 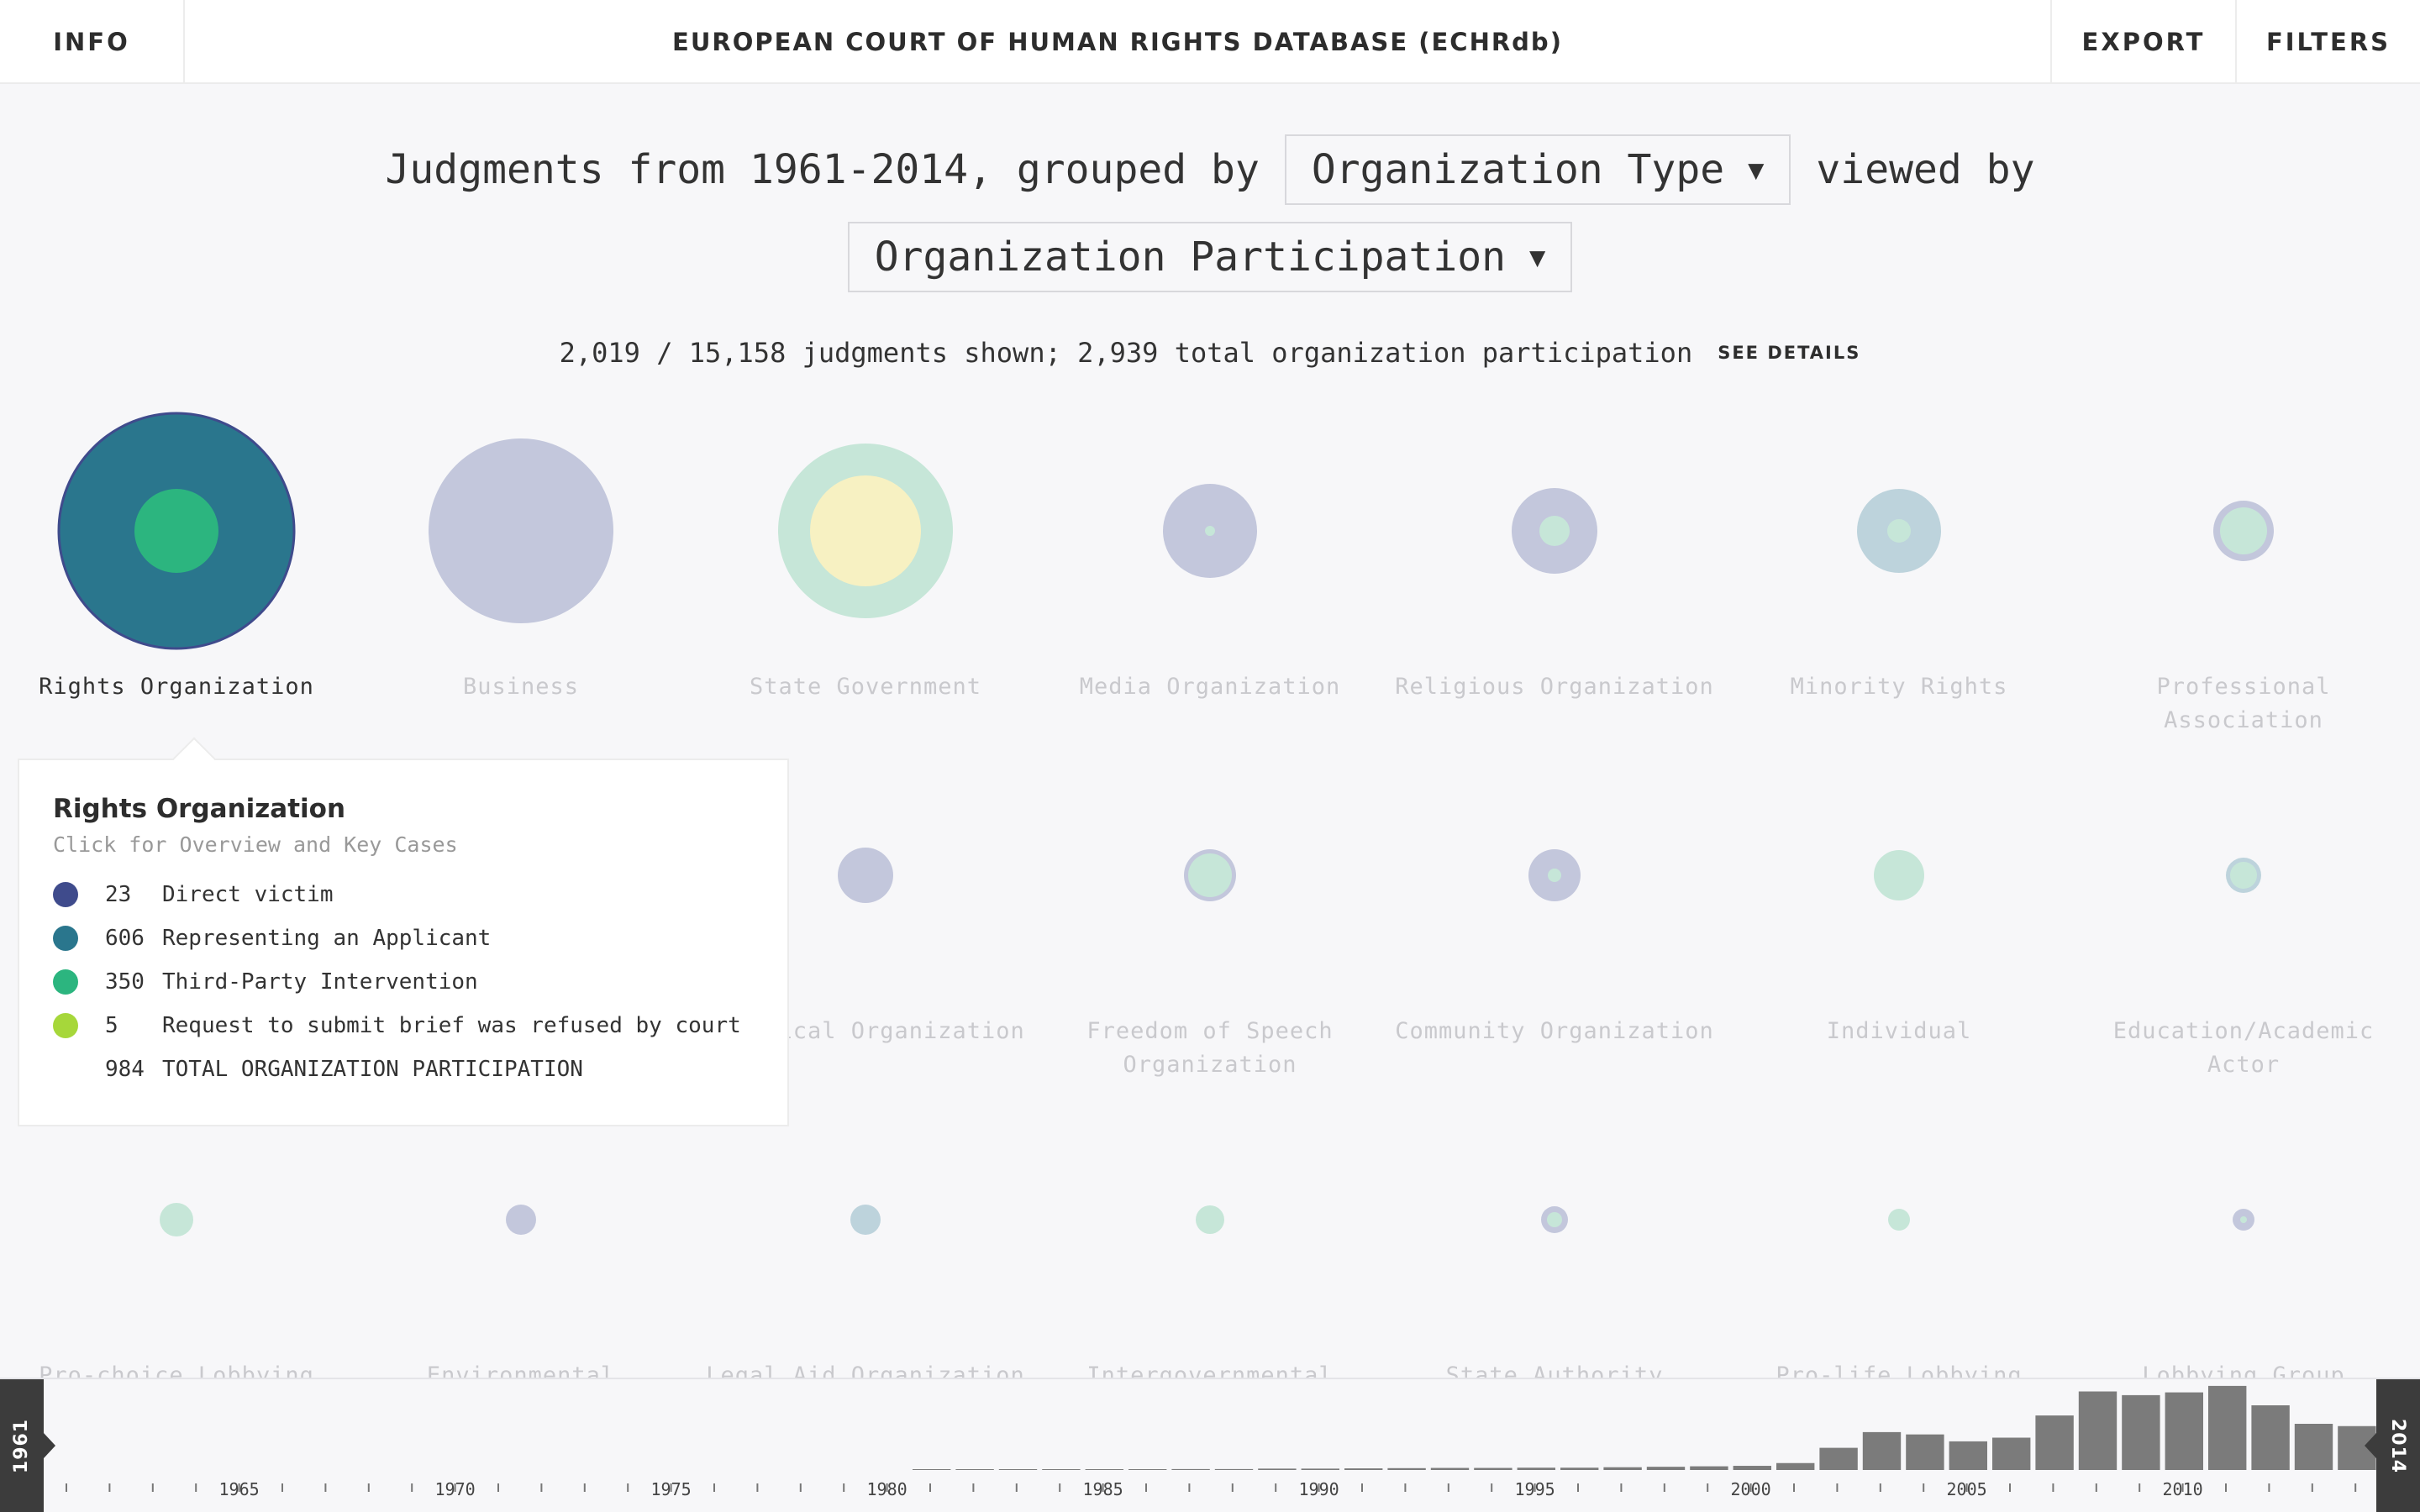 What do you see at coordinates (125, 982) in the screenshot?
I see `legend-count: 350` at bounding box center [125, 982].